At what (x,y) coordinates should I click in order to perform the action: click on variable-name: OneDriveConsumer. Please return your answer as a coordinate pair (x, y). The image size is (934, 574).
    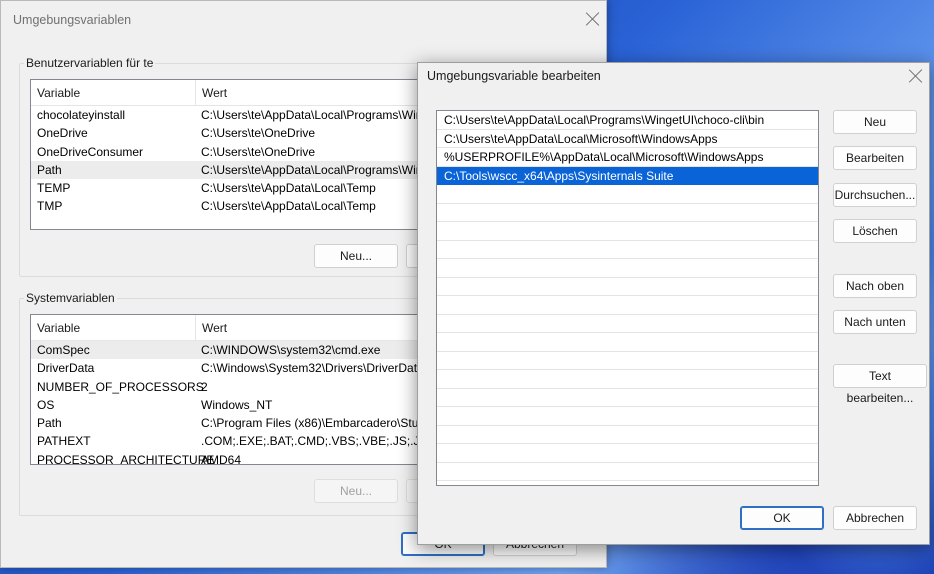
    Looking at the image, I should click on (90, 151).